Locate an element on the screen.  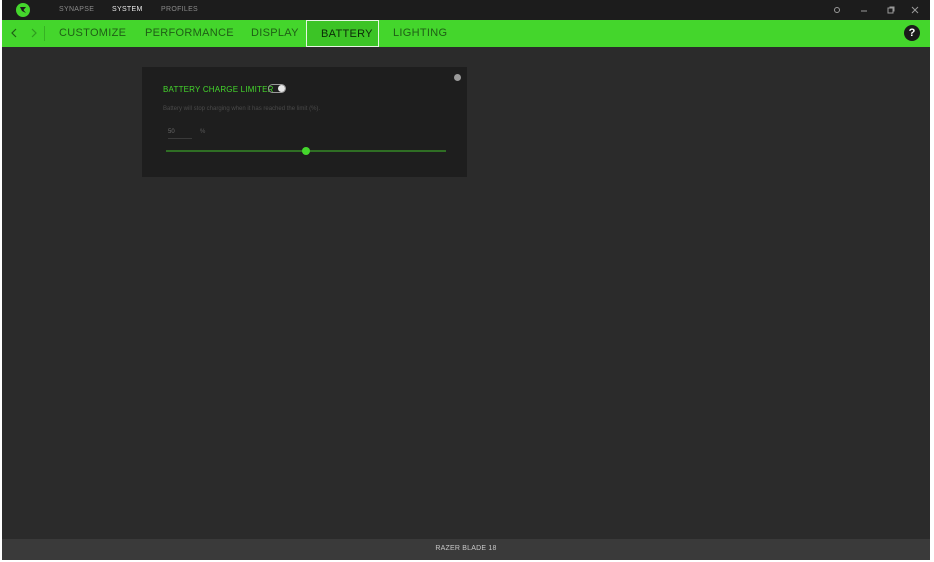
footer-bar: RAZER BLADE 18 is located at coordinates (466, 549).